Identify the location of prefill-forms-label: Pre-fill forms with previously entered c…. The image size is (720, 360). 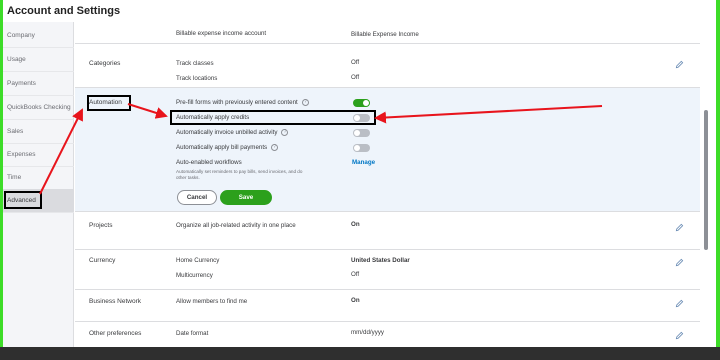
(242, 102).